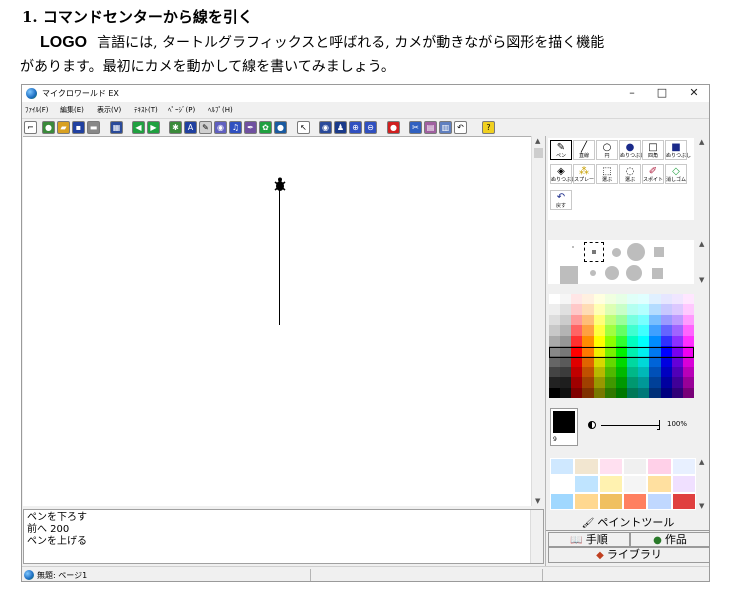  What do you see at coordinates (365, 93) in the screenshot?
I see `title-bar: マイクロワールド EX – □ ✕` at bounding box center [365, 93].